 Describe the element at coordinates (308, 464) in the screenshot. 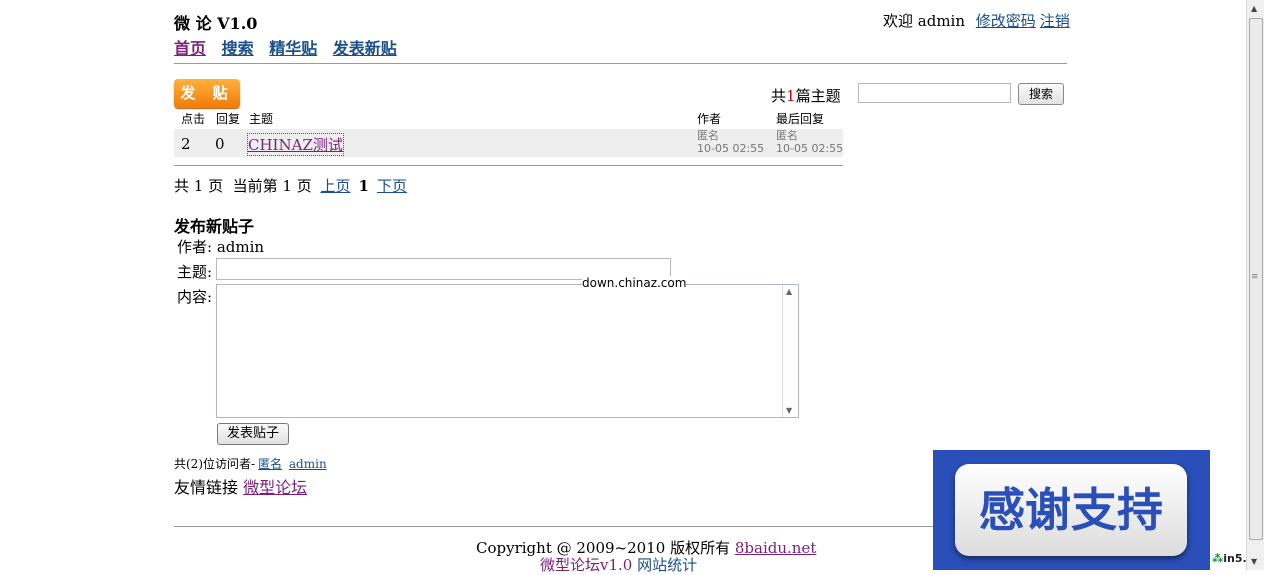

I see `visitor-link-admin: admin` at that location.